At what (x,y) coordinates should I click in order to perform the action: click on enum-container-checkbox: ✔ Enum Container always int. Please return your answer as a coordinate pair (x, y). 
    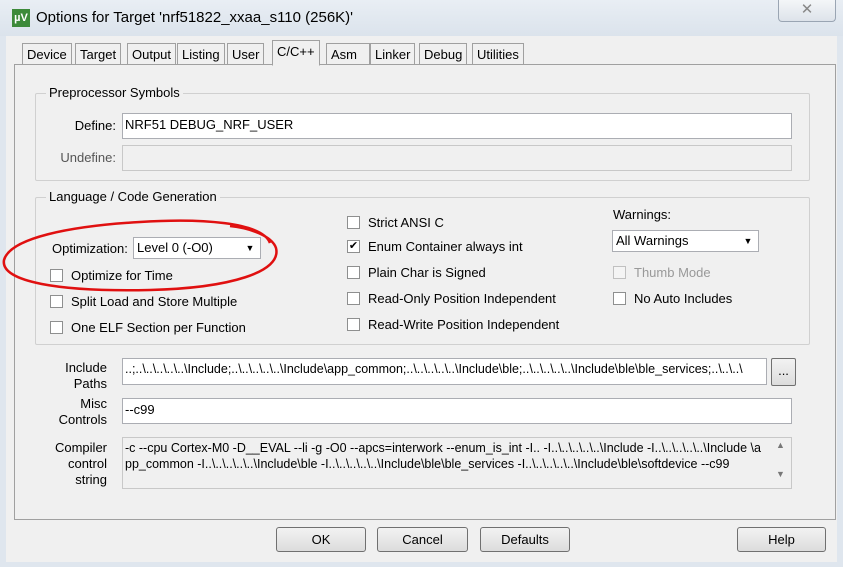
    Looking at the image, I should click on (435, 246).